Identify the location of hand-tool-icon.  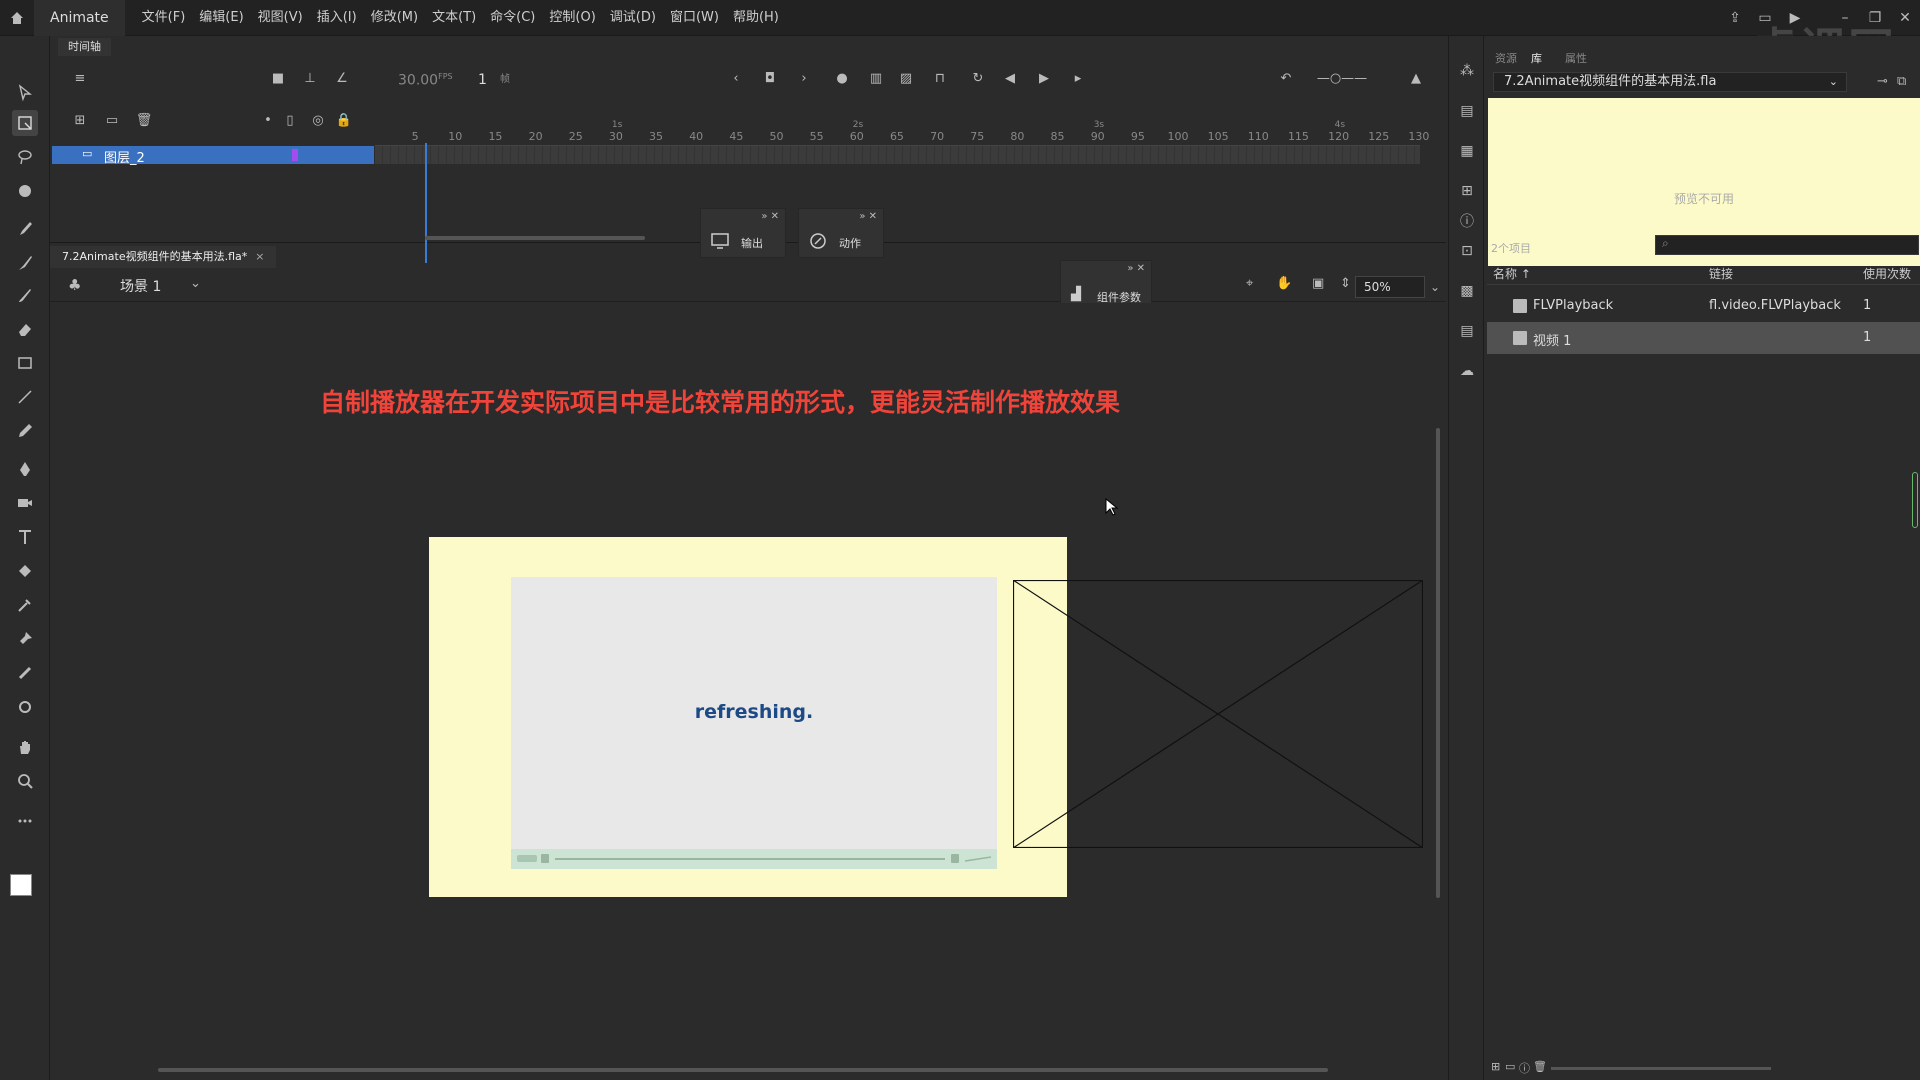
(25, 747).